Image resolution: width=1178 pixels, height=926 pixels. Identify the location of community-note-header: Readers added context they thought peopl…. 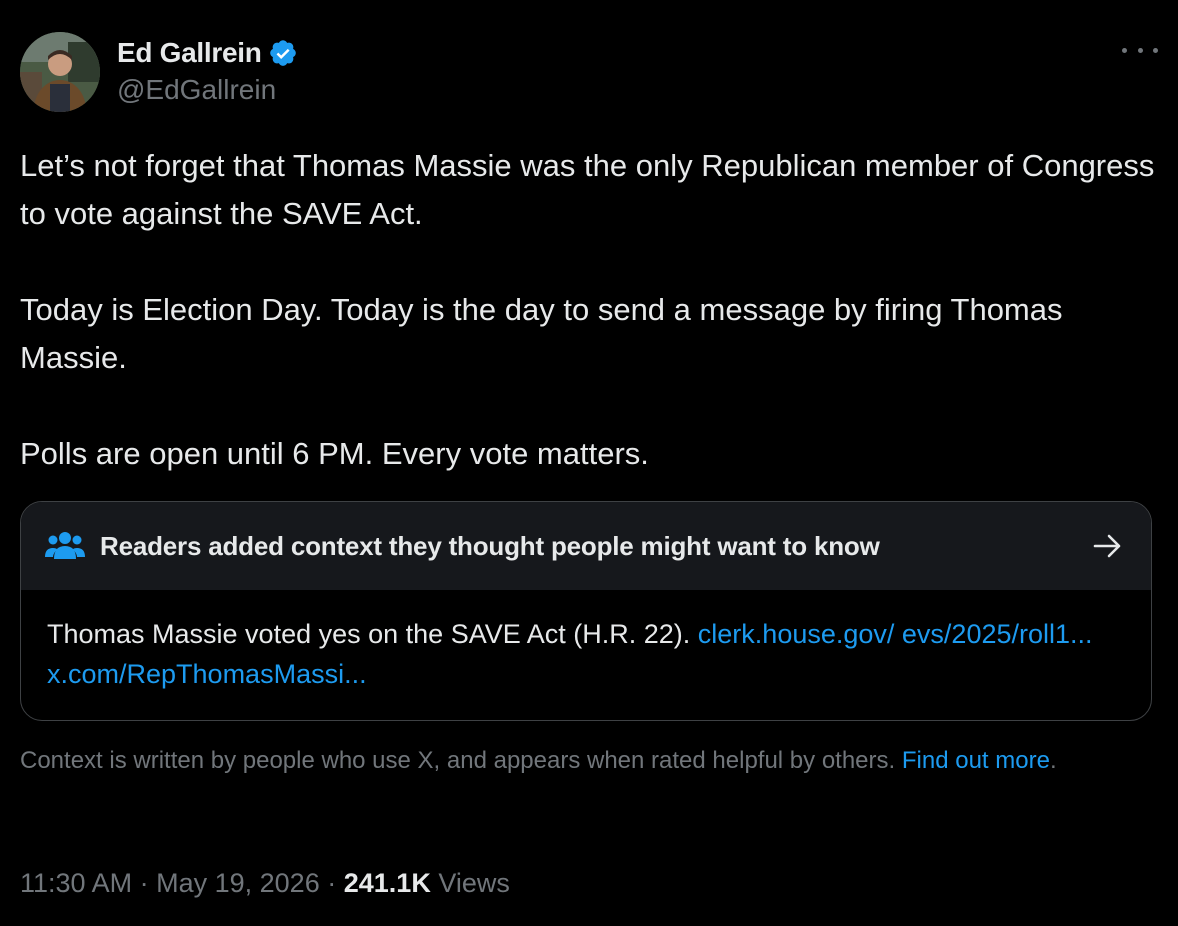
(586, 546).